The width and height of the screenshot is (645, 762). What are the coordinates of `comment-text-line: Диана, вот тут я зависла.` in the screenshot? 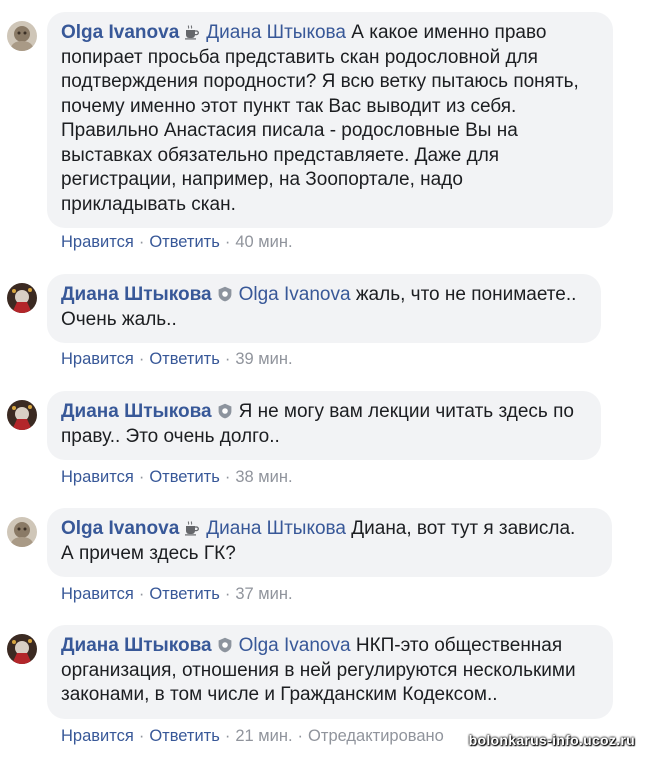 It's located at (463, 528).